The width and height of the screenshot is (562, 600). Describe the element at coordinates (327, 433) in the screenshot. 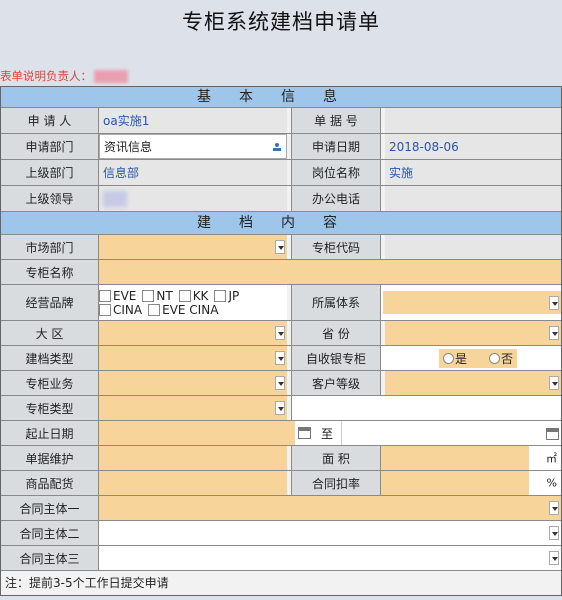

I see `to-label: 至` at that location.